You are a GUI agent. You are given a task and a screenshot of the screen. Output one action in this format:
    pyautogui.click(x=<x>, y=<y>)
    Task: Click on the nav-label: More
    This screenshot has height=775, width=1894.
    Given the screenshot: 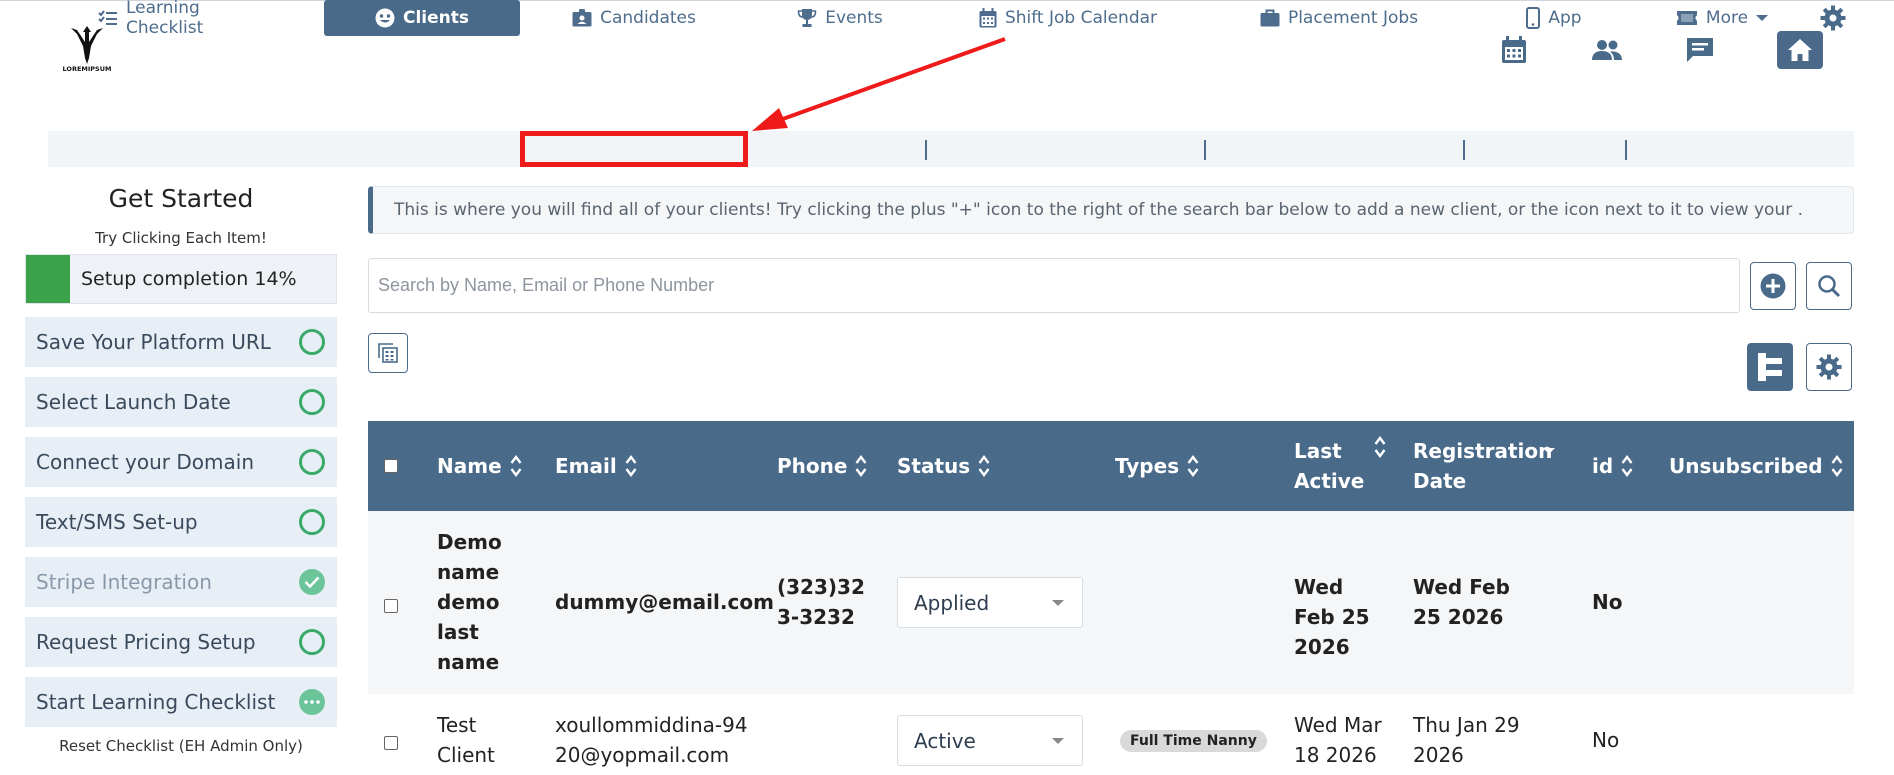 What is the action you would take?
    pyautogui.click(x=1727, y=18)
    